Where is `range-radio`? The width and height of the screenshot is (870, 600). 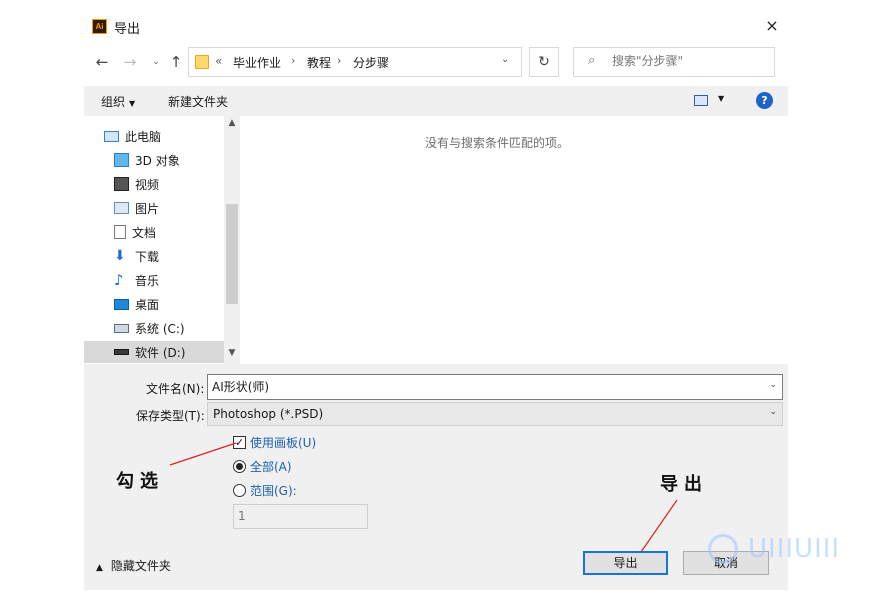 range-radio is located at coordinates (239, 490).